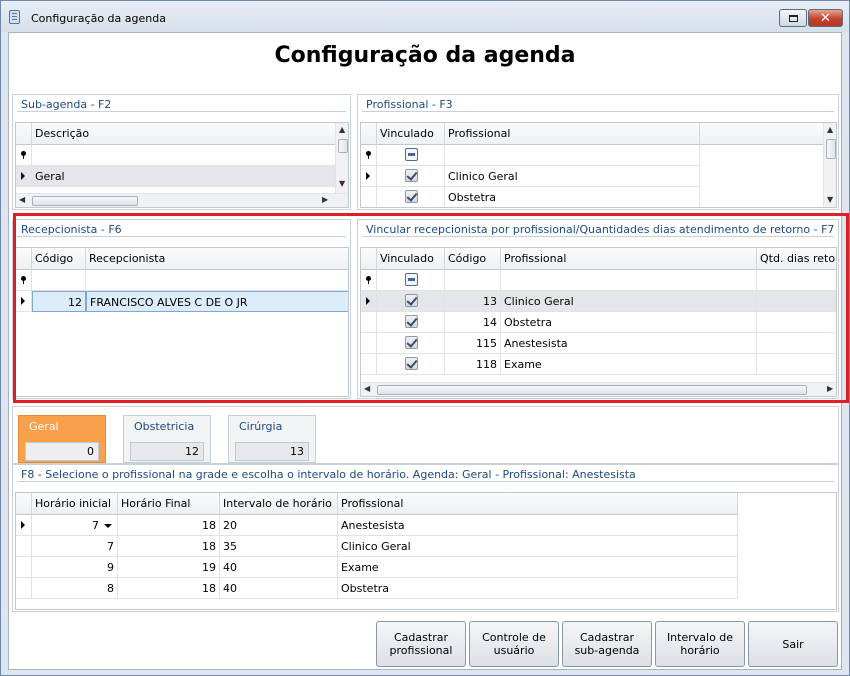 Image resolution: width=850 pixels, height=676 pixels. What do you see at coordinates (538, 588) in the screenshot?
I see `profissional: Obstetra` at bounding box center [538, 588].